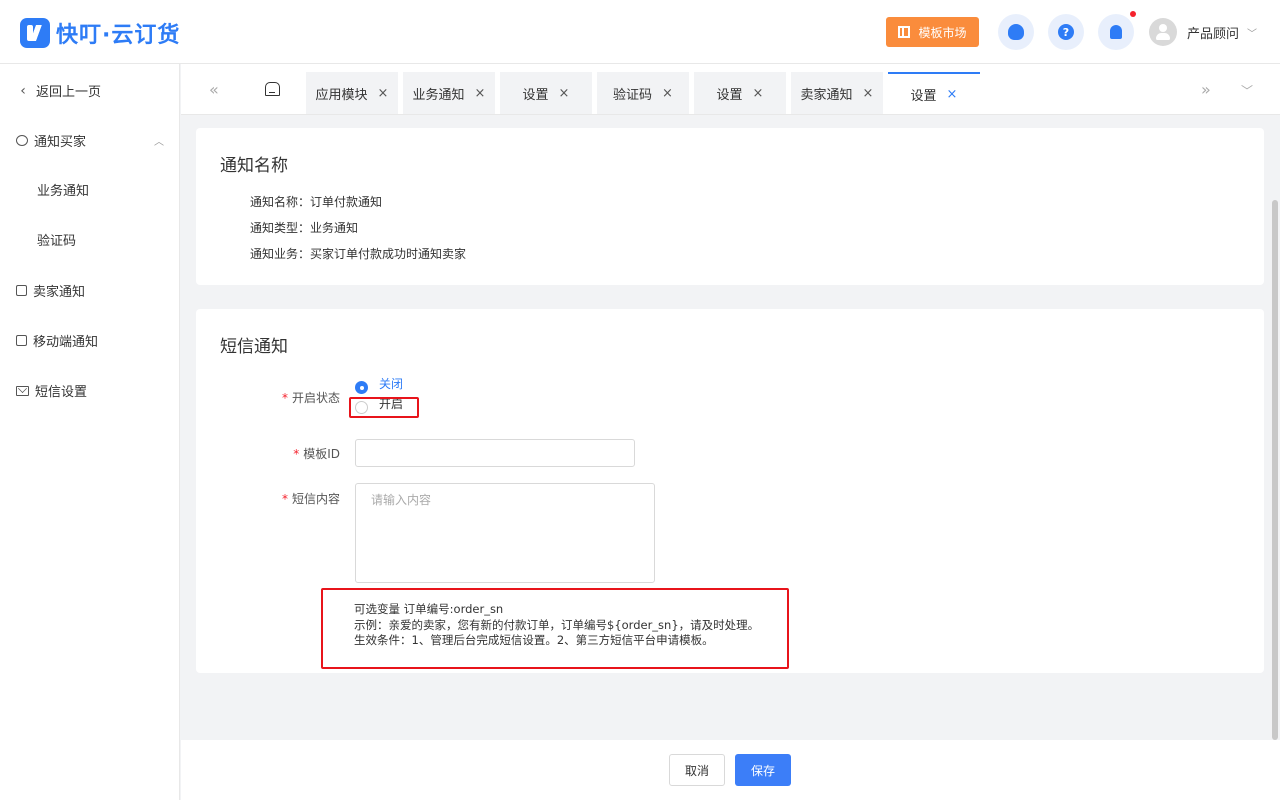 The width and height of the screenshot is (1280, 800). What do you see at coordinates (56, 239) in the screenshot?
I see `sidebar-item-verify-code: 验证码` at bounding box center [56, 239].